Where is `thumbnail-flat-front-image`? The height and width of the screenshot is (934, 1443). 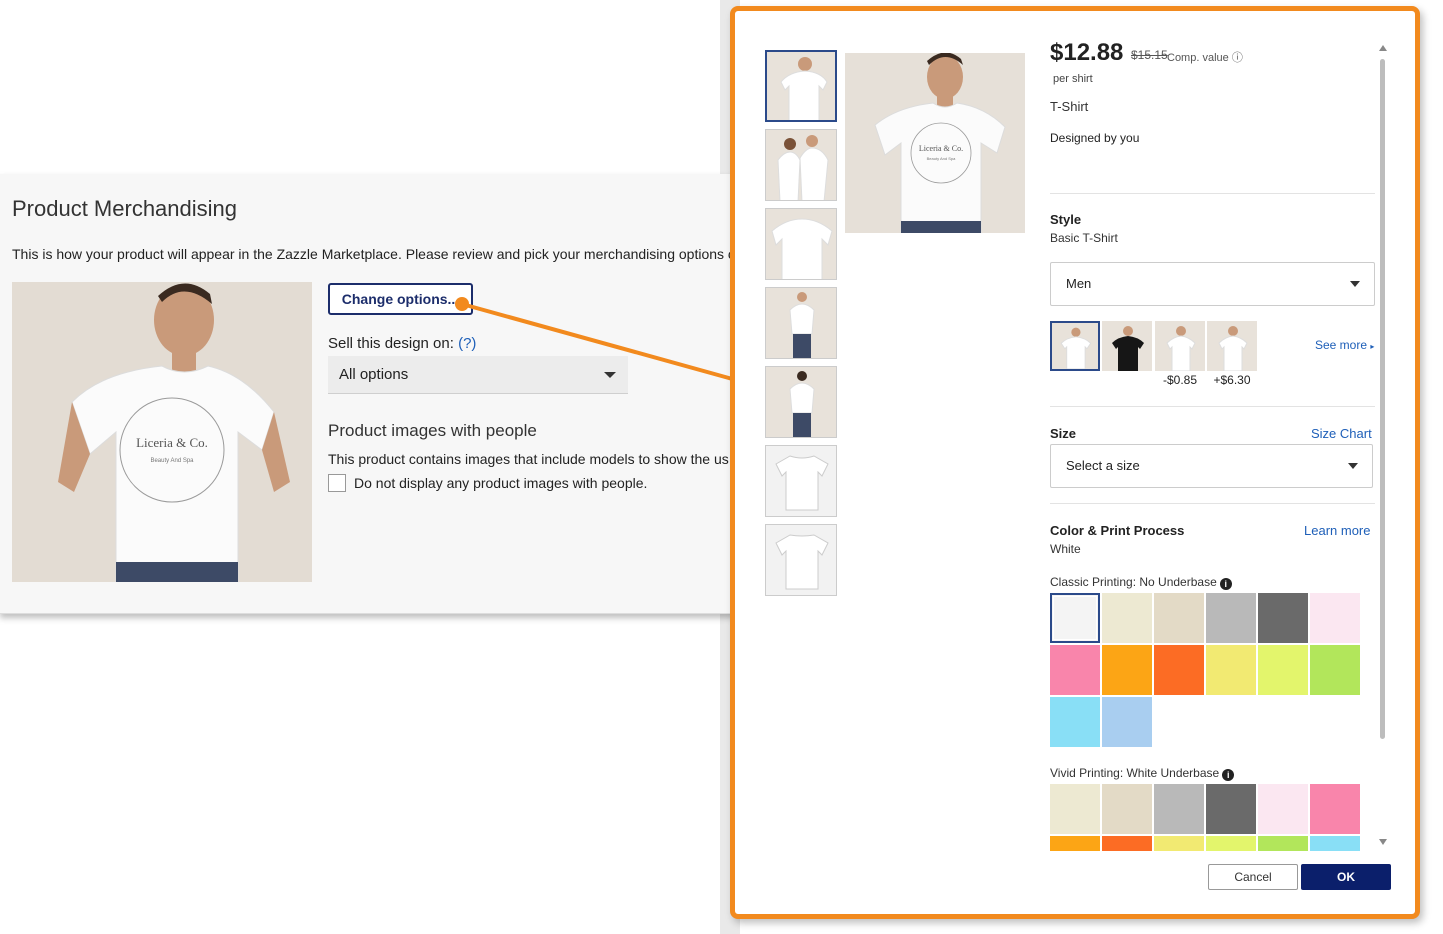
thumbnail-flat-front-image is located at coordinates (801, 481).